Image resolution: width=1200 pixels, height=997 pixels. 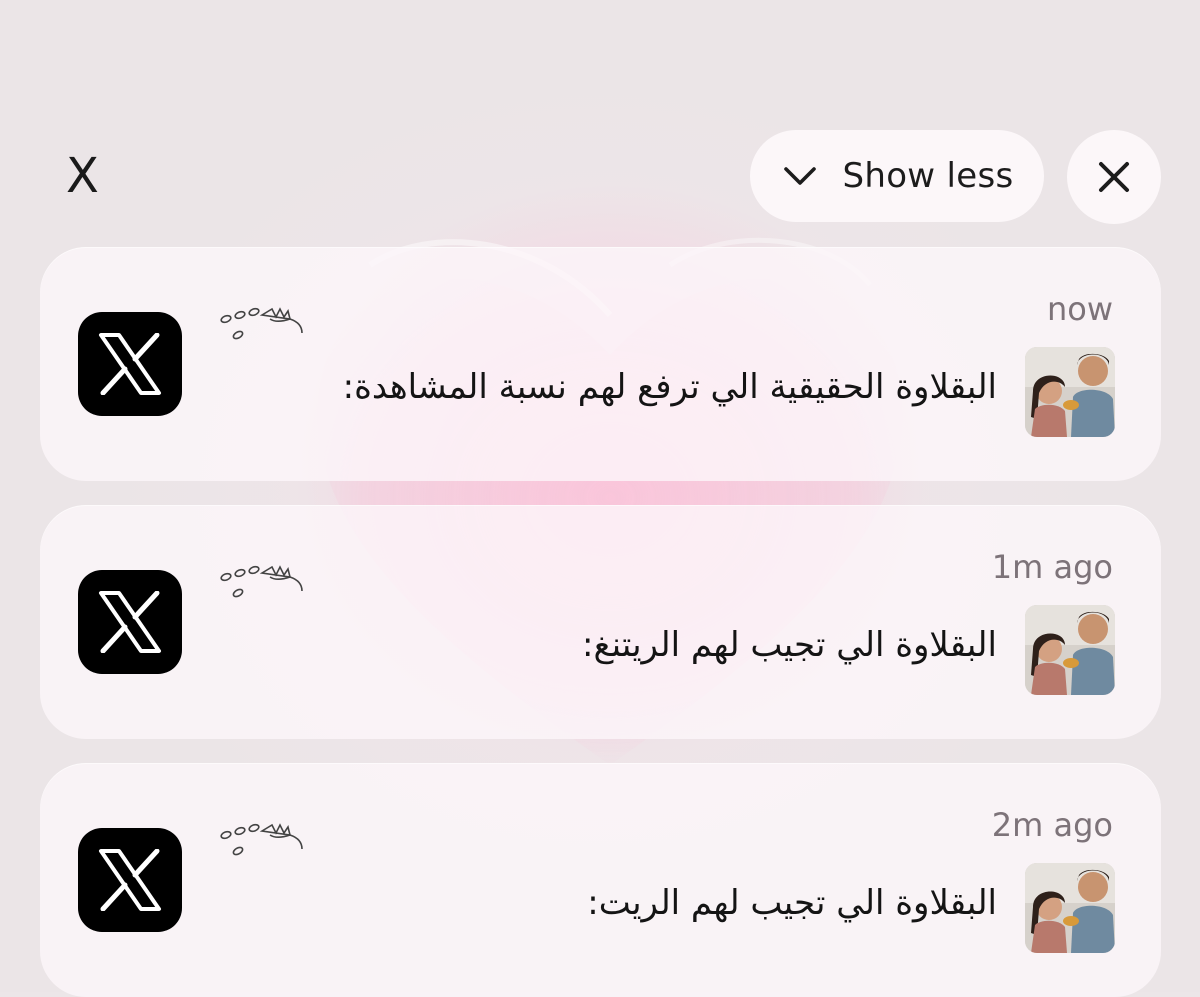 What do you see at coordinates (789, 645) in the screenshot?
I see `notification-message: البقلاوة الي تجيب لهم الريتنغ:` at bounding box center [789, 645].